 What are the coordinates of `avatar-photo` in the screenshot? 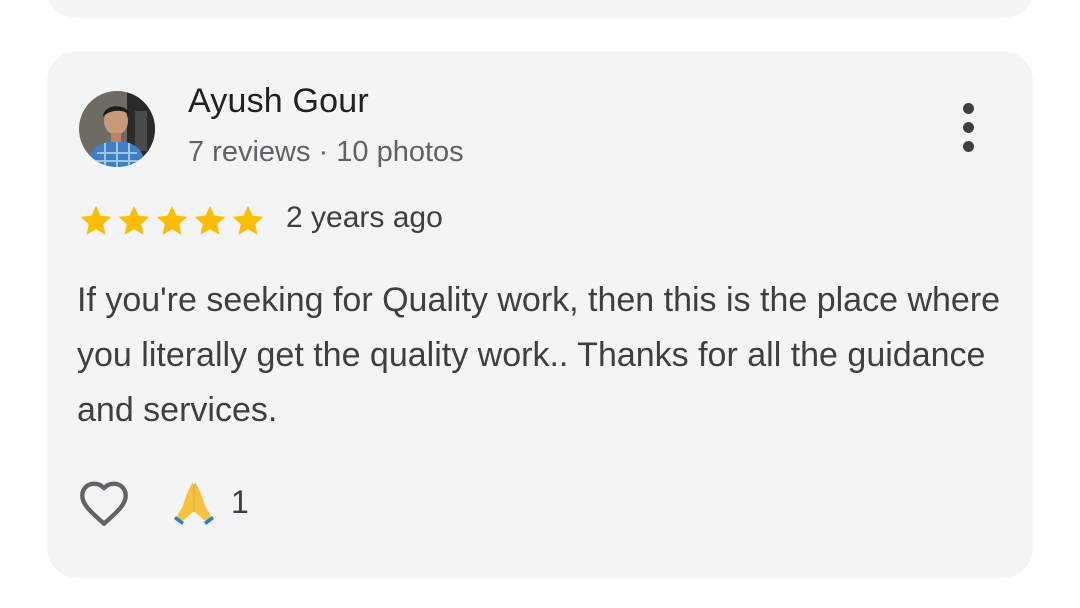 It's located at (117, 129).